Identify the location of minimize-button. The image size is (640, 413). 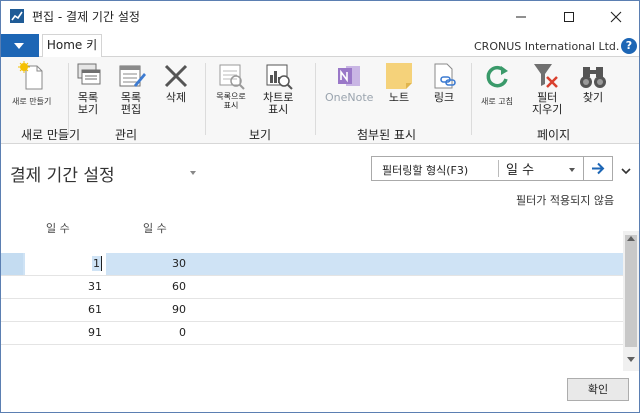
(521, 16).